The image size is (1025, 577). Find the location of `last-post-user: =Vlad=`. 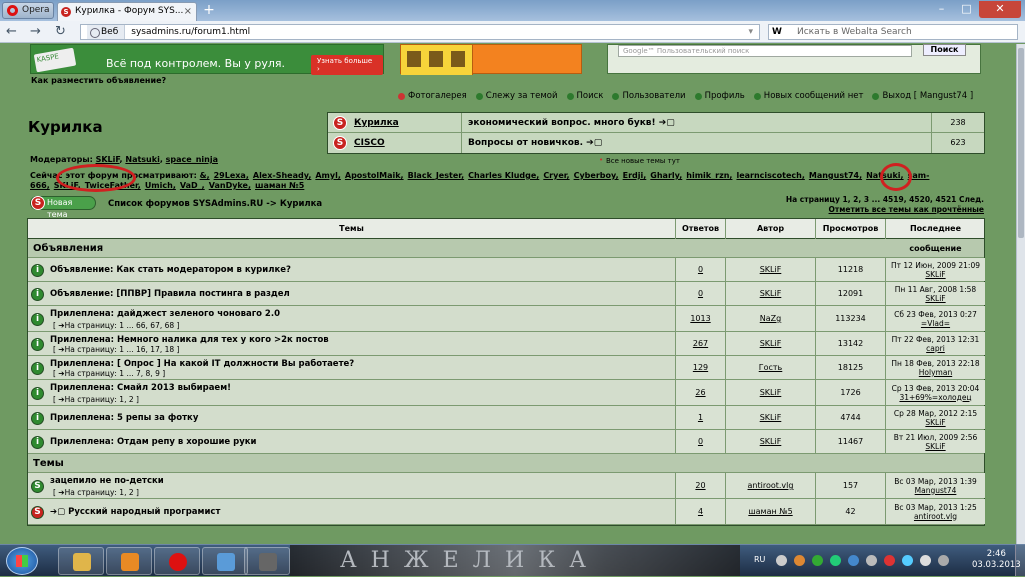

last-post-user: =Vlad= is located at coordinates (935, 323).